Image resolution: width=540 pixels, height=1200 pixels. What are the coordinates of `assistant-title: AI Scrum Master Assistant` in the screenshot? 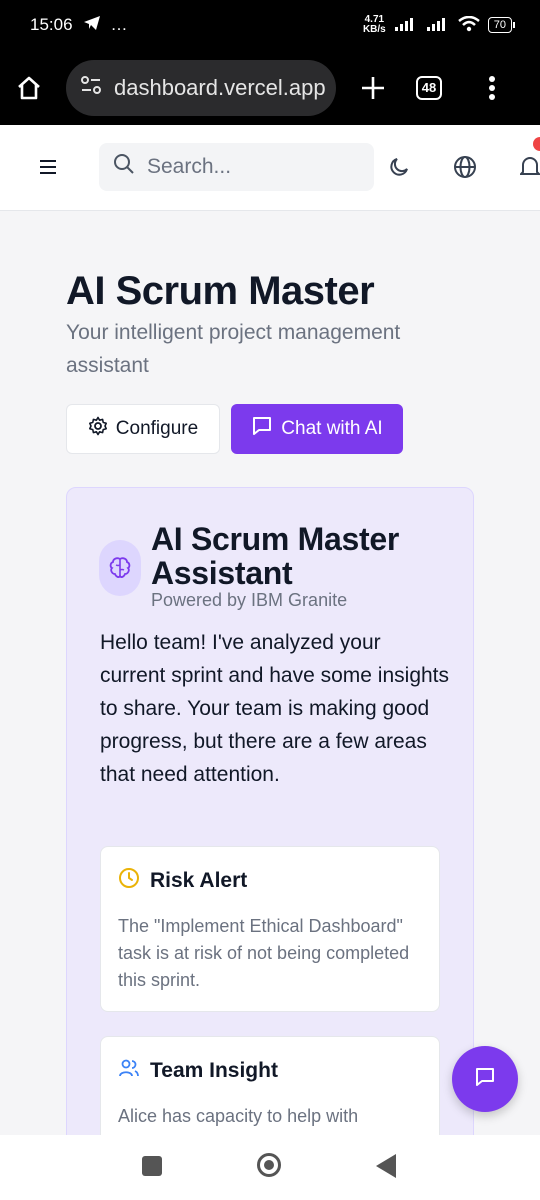 It's located at (275, 556).